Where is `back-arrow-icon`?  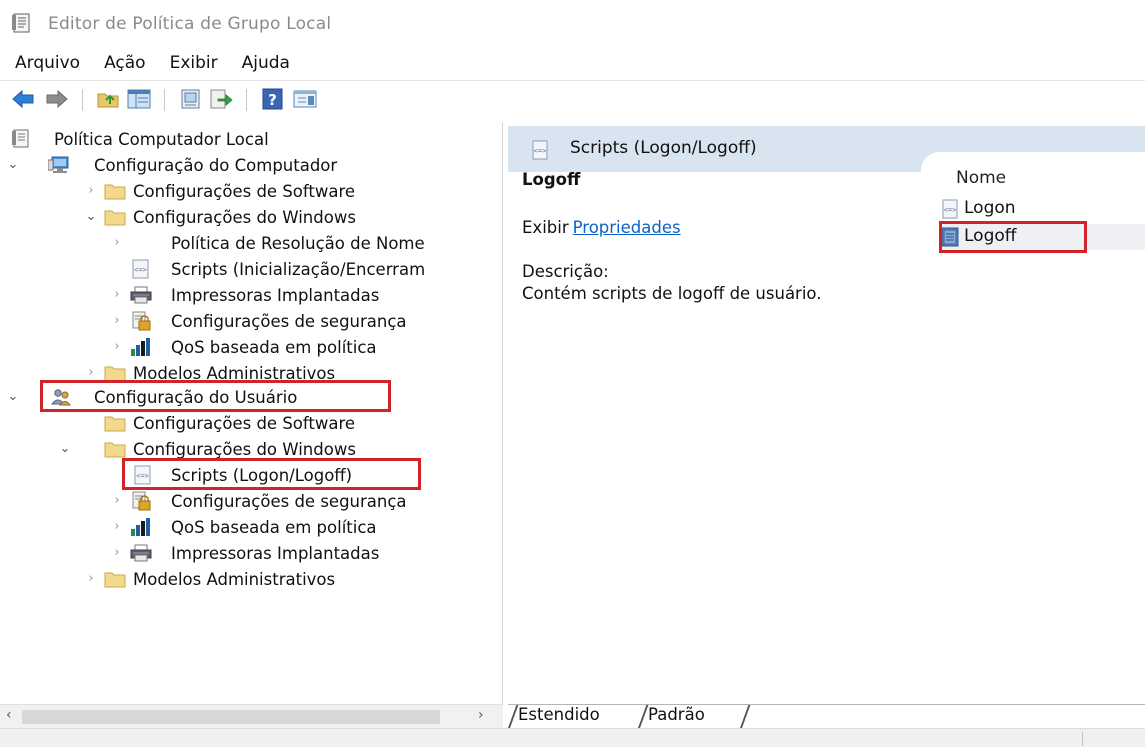
back-arrow-icon is located at coordinates (23, 99).